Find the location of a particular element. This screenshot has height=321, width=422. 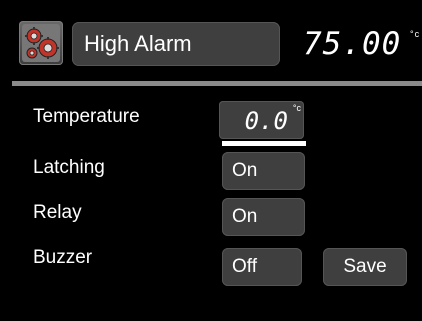

save-button: Save is located at coordinates (365, 267).